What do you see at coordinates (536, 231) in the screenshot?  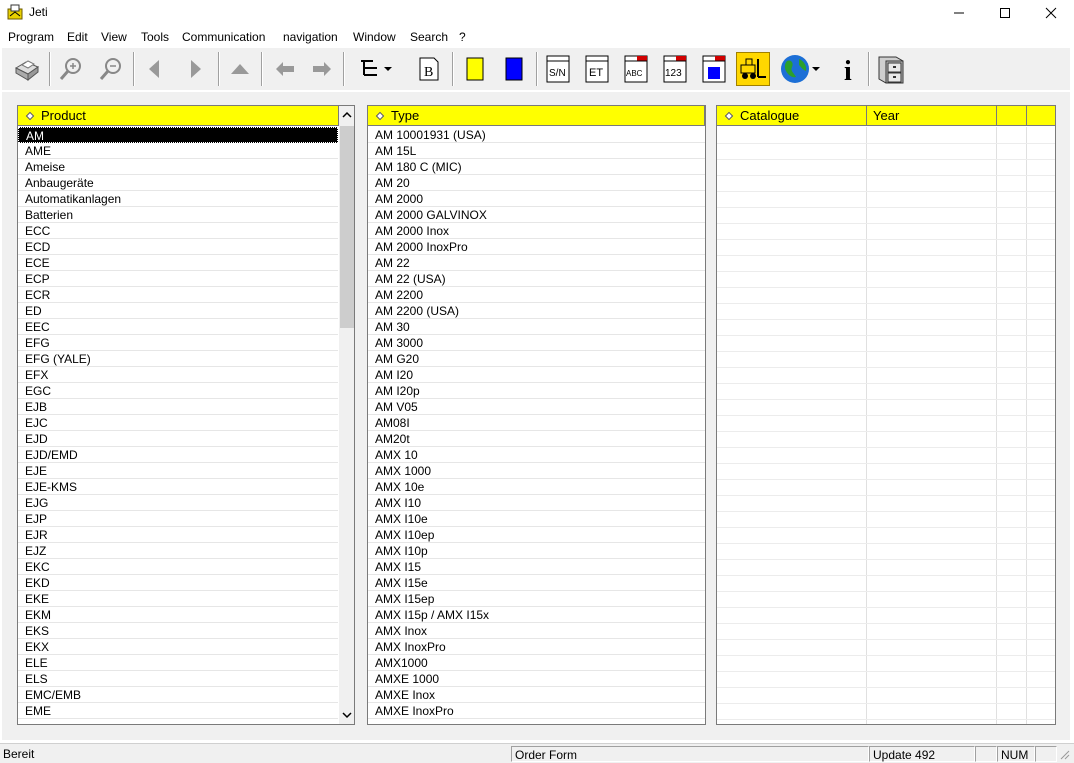 I see `type-list-item: AM 2000 Inox` at bounding box center [536, 231].